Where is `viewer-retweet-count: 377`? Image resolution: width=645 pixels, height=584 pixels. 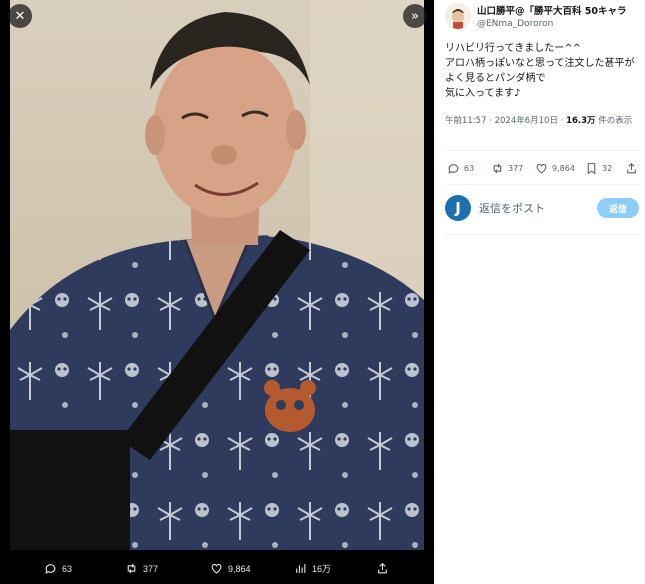
viewer-retweet-count: 377 is located at coordinates (151, 568).